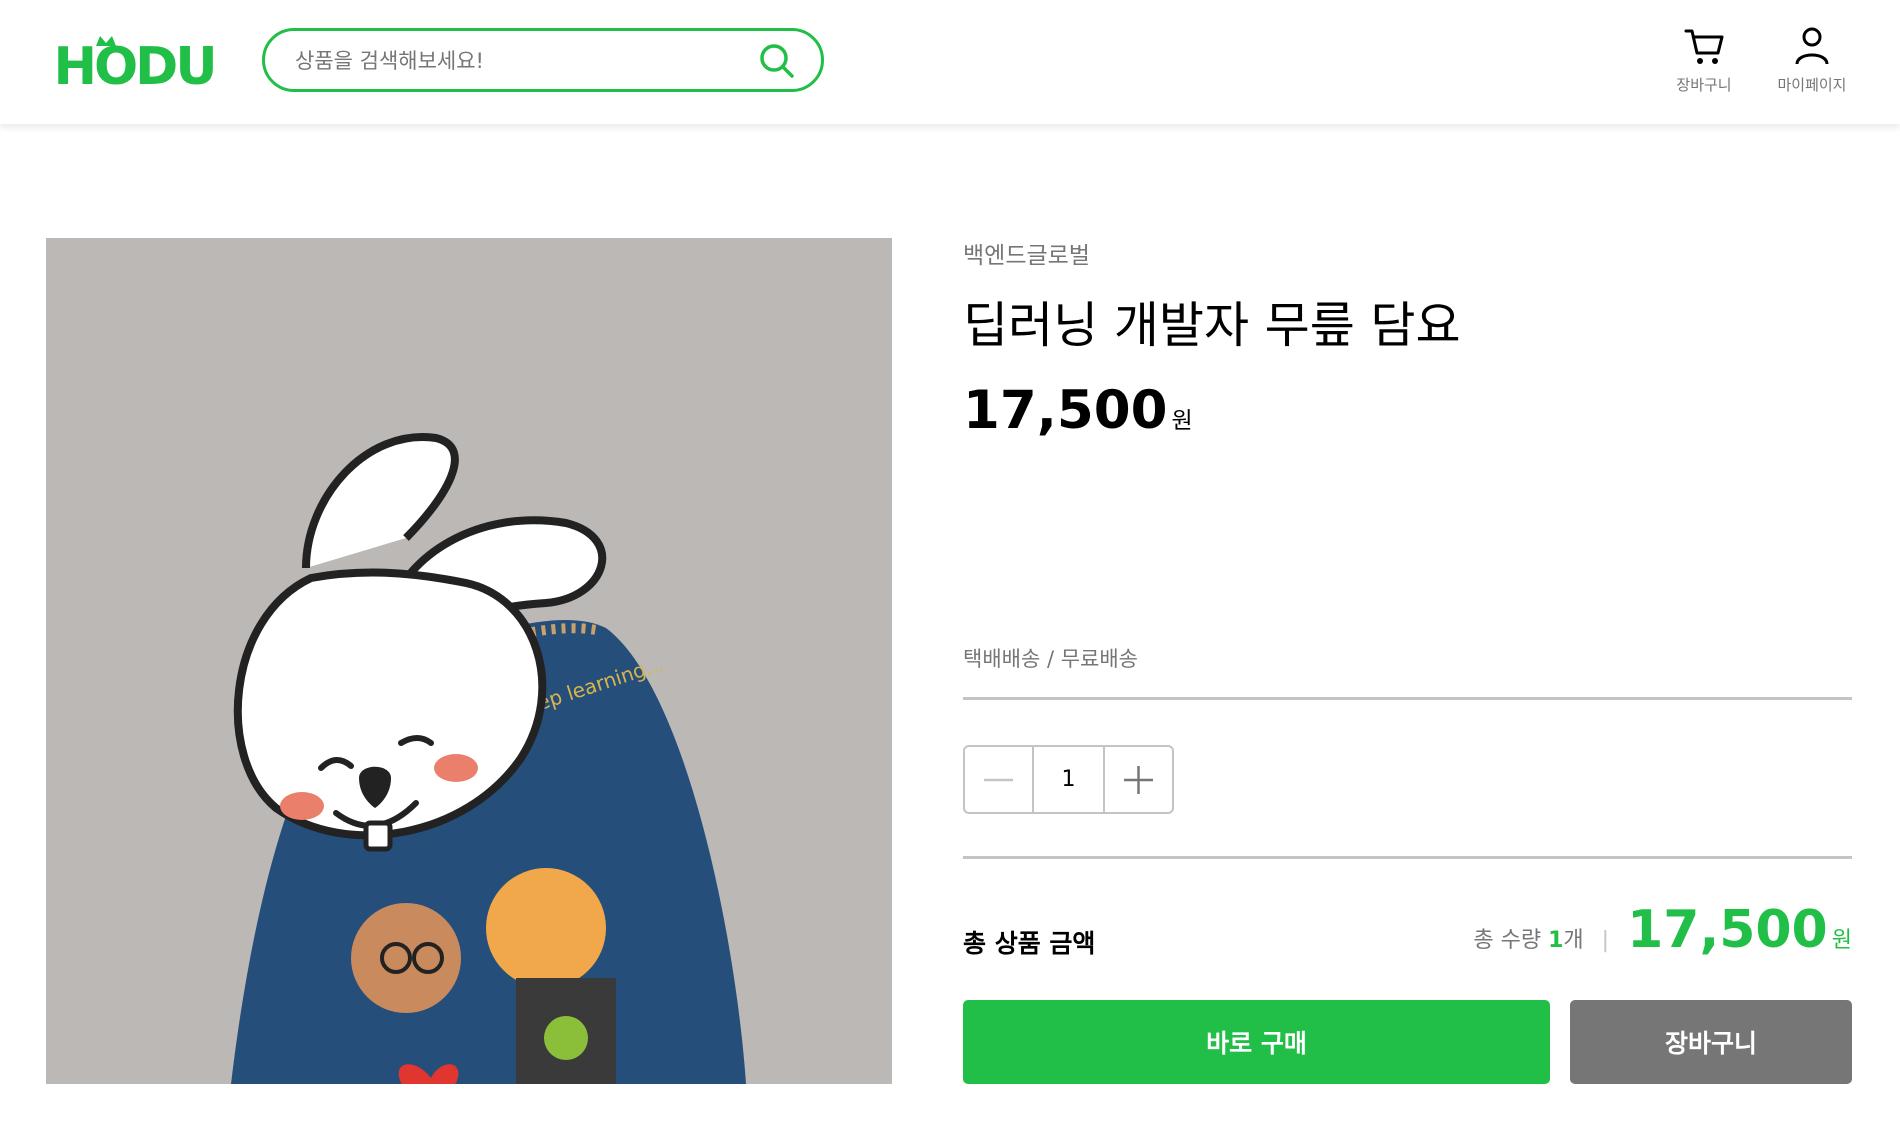 The height and width of the screenshot is (1132, 1900). I want to click on logo-text: HODU, so click(133, 63).